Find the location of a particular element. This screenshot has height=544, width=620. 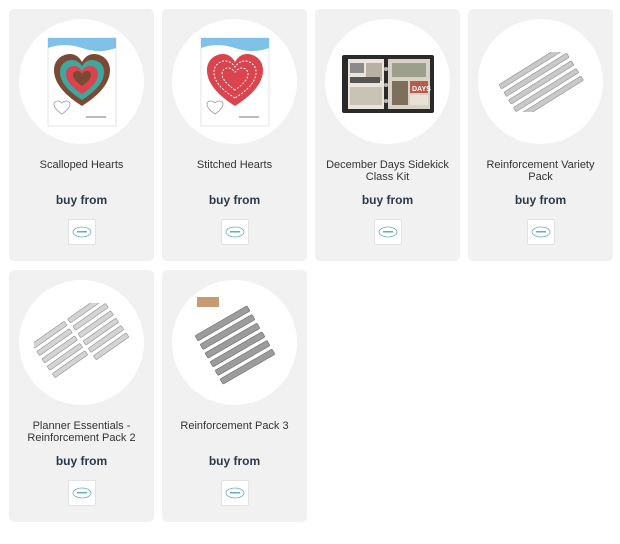

product-image-planner-essentials is located at coordinates (81, 342).